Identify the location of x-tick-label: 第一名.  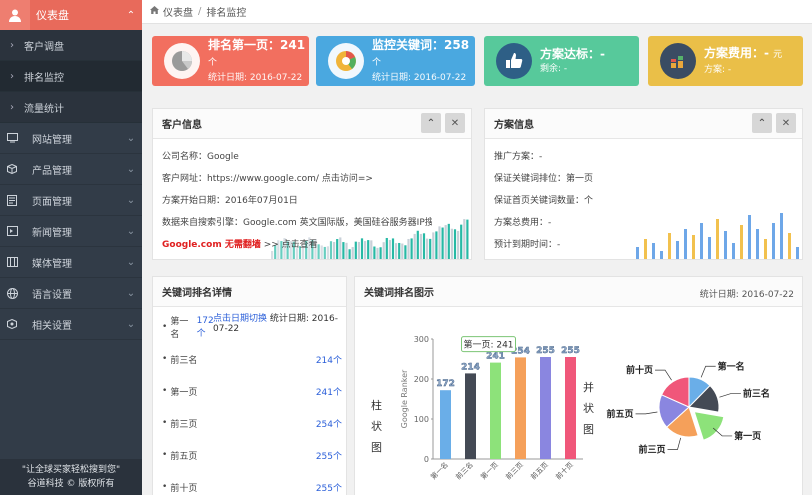
(439, 470).